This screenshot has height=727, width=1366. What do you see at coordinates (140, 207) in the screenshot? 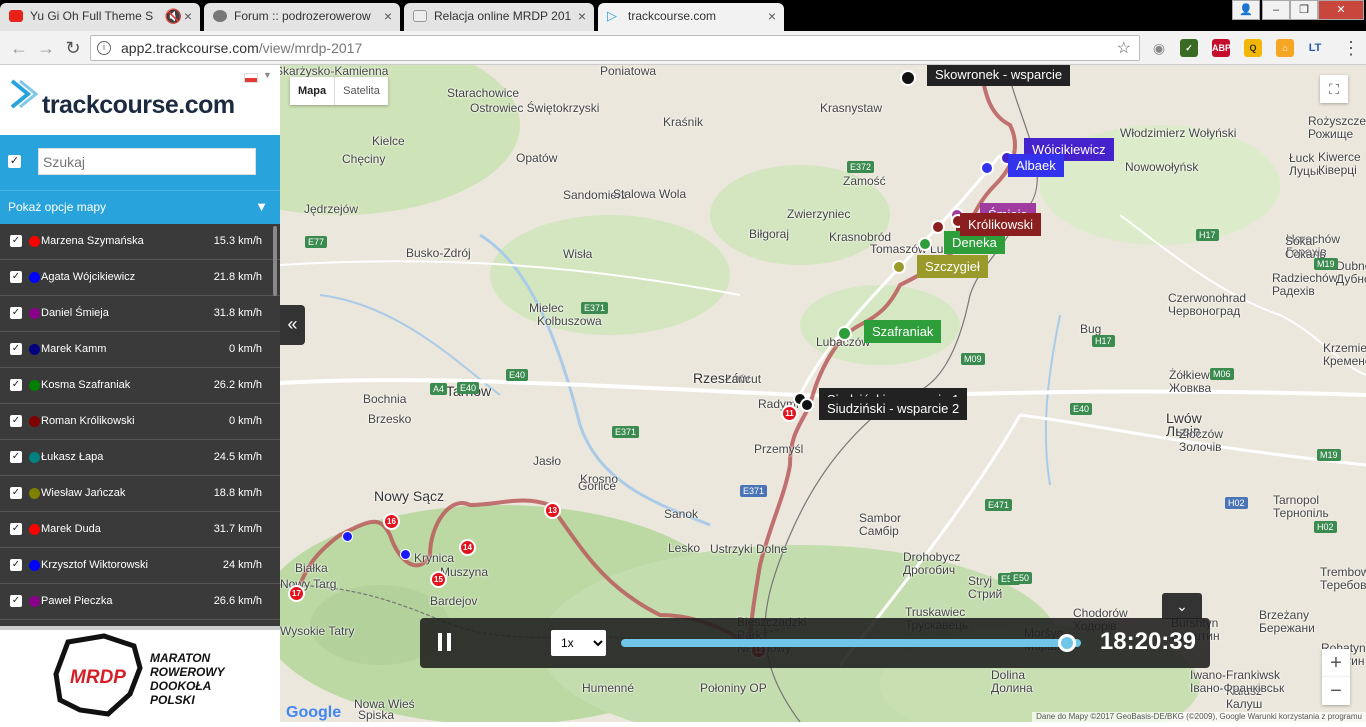
I see `map-options-toggle: Pokaż opcje mapy ▼` at bounding box center [140, 207].